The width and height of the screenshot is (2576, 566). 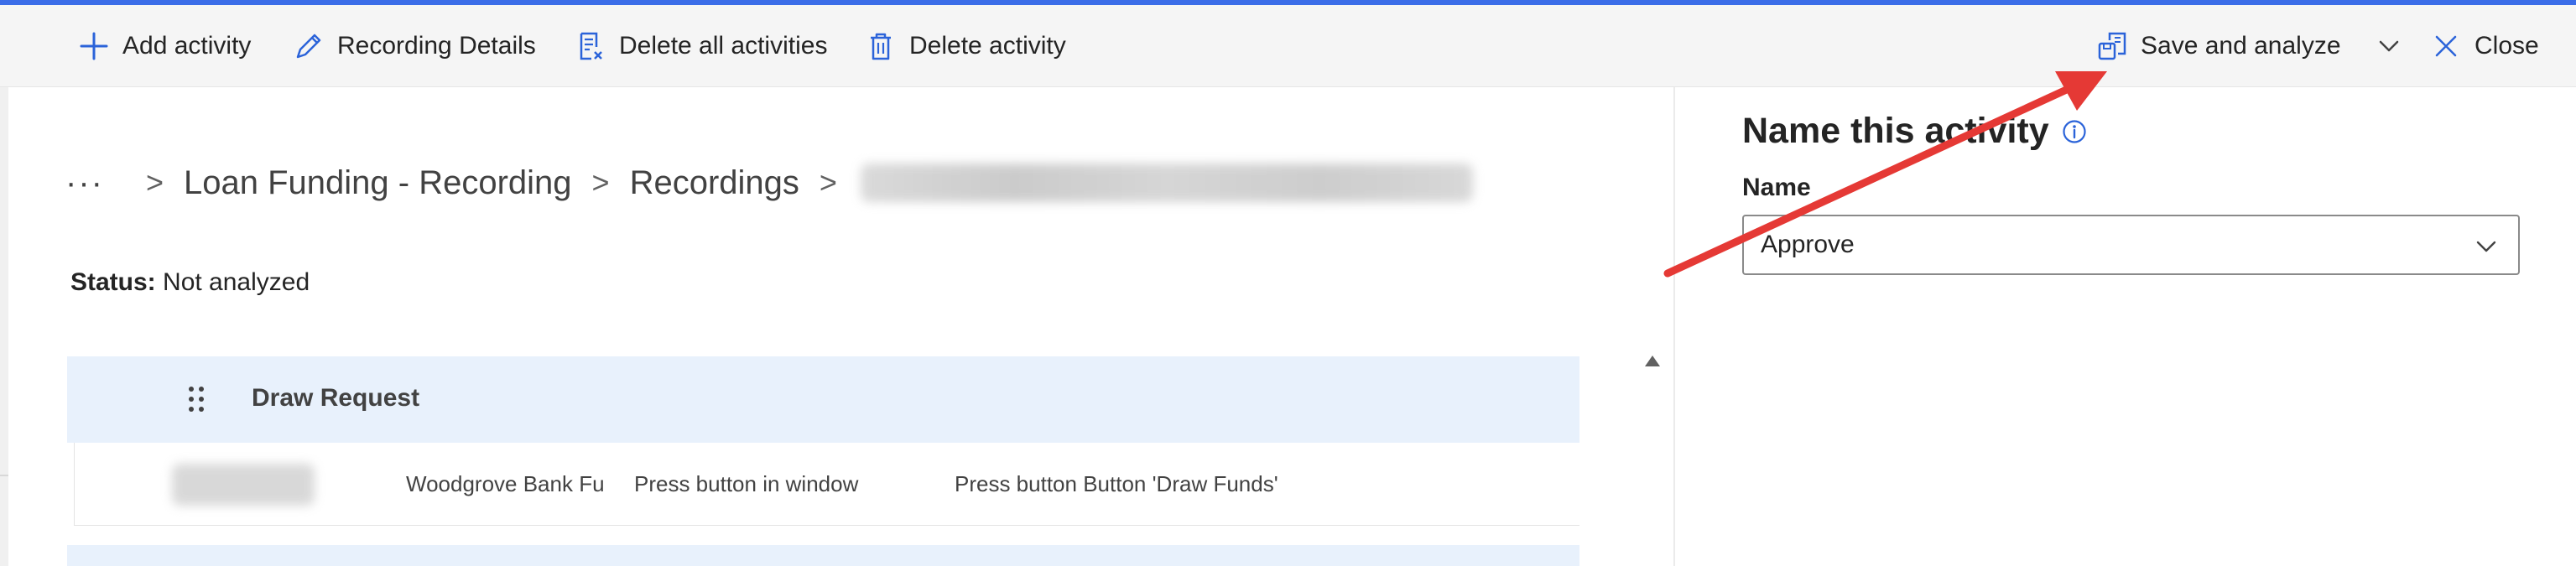 I want to click on add-activity-label: Add activity, so click(x=187, y=46).